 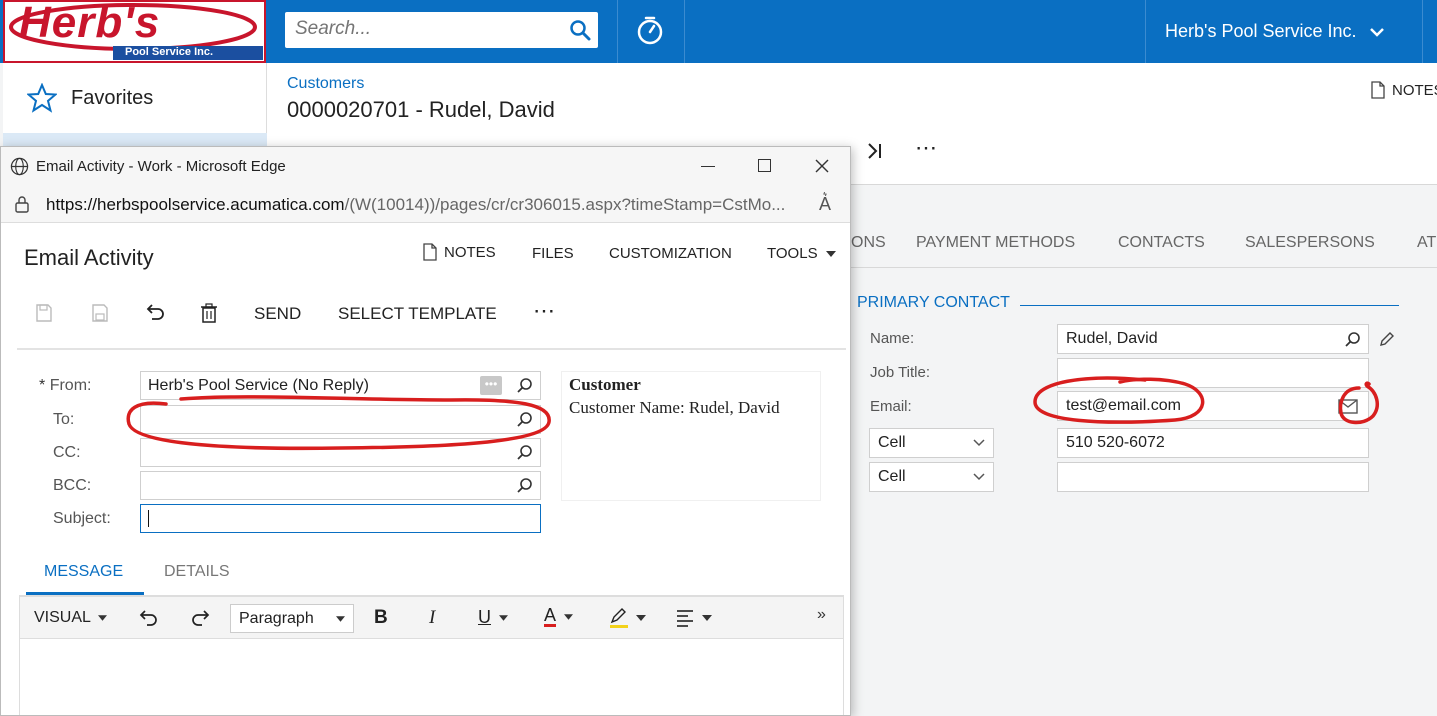 I want to click on tab-divider, so click(x=1144, y=267).